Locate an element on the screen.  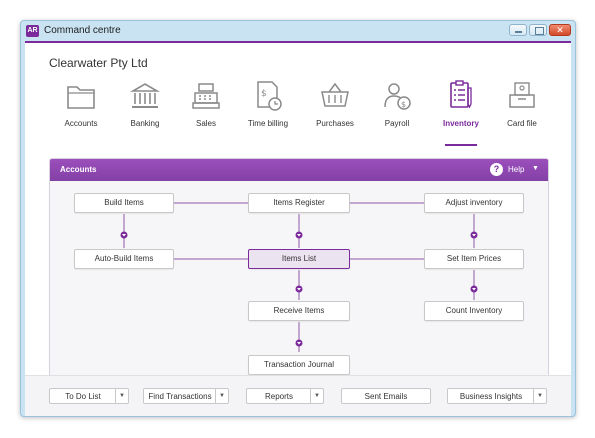
nav-time-billing: $ Time billing is located at coordinates (268, 111).